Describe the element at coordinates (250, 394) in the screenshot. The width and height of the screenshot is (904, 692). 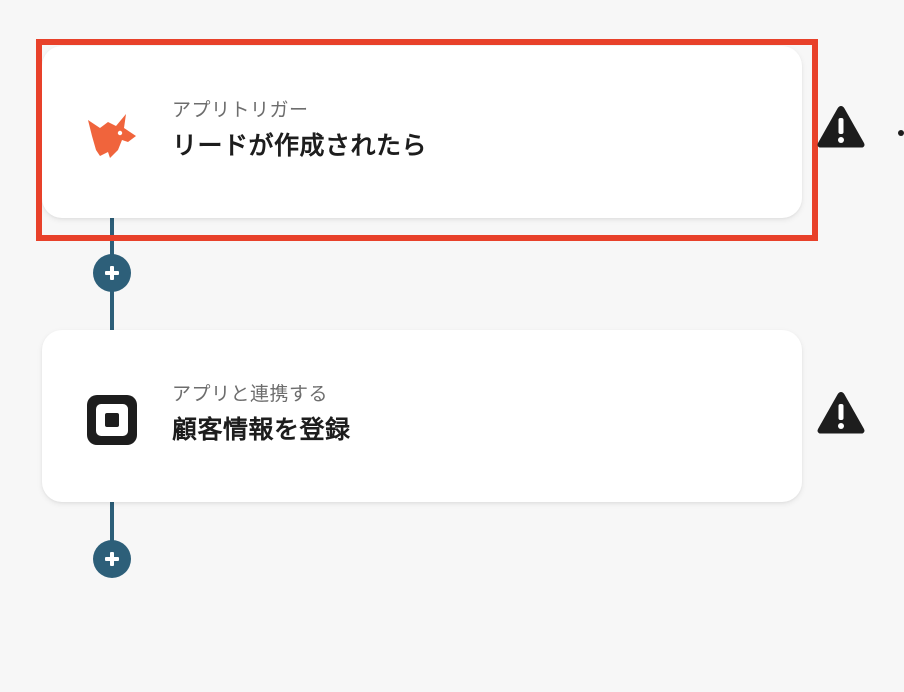
I see `step-subtitle: アプリと連携する` at that location.